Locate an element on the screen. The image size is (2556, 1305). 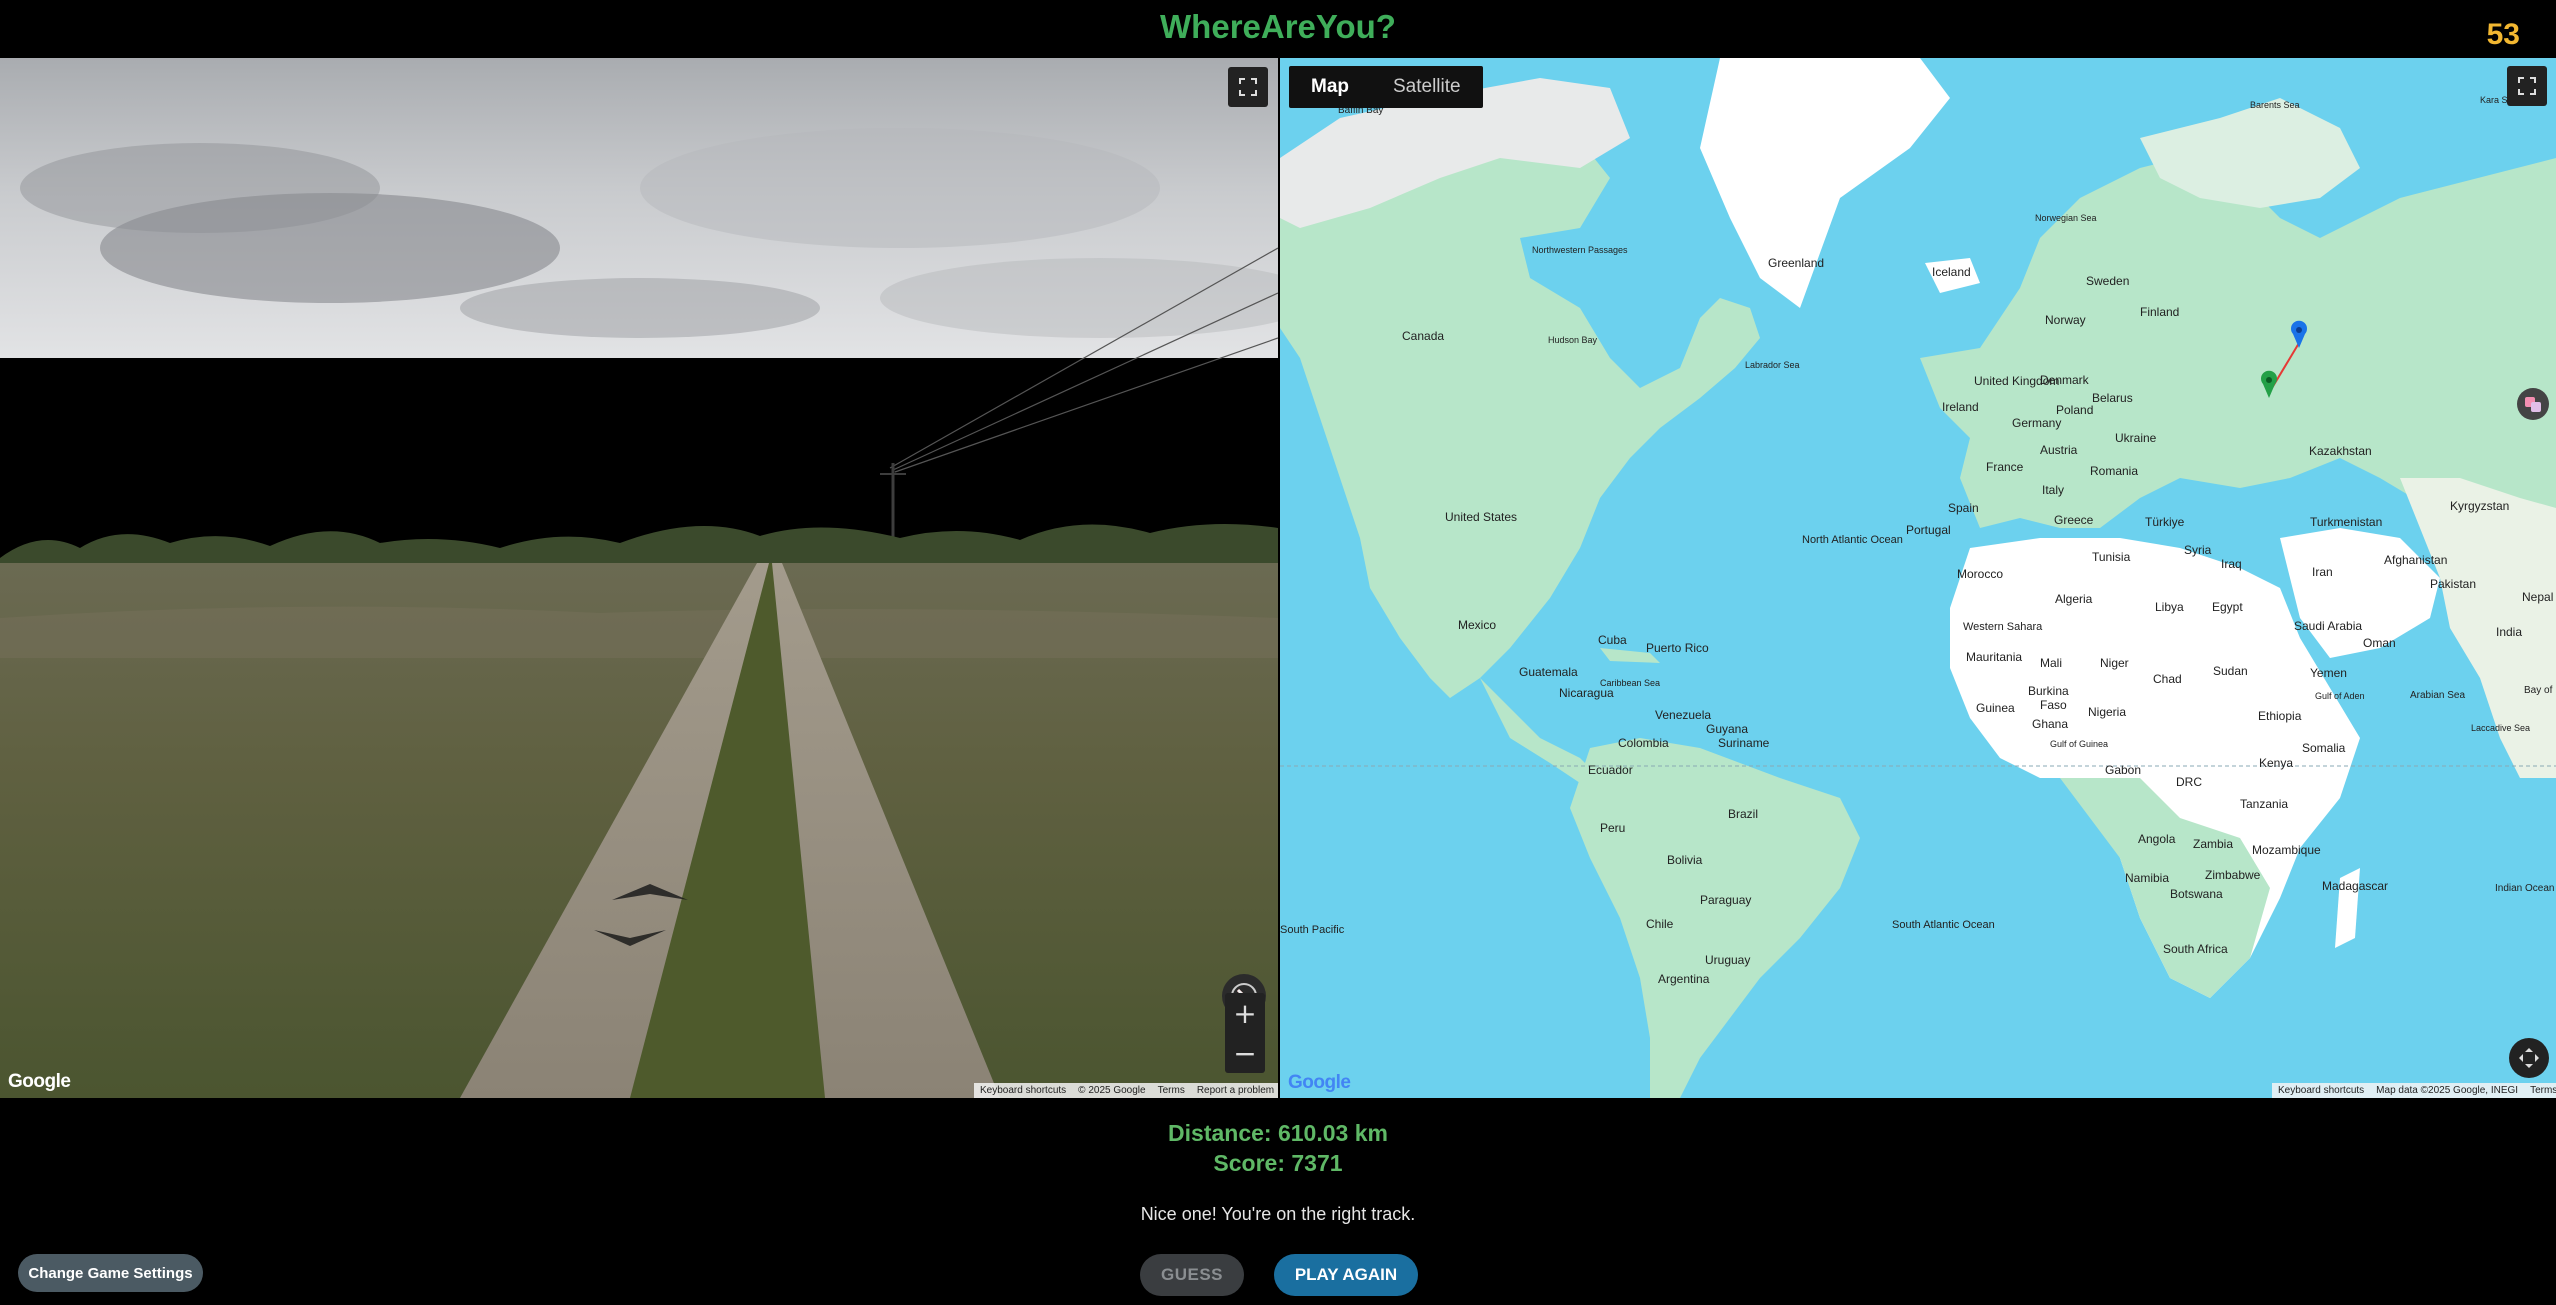
map-label: Laccadive Sea is located at coordinates (2500, 728).